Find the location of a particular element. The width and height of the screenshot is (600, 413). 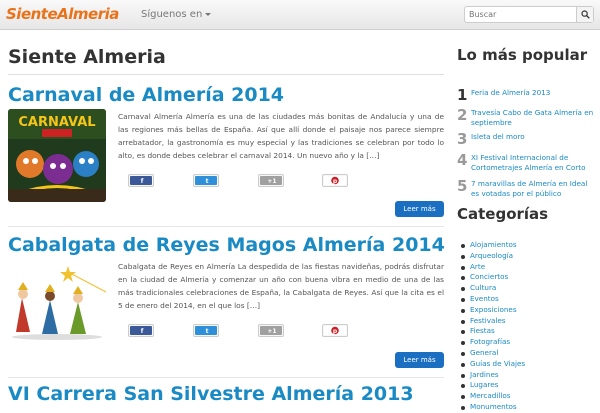

post-title: Carnaval de Almería 2014 is located at coordinates (226, 95).